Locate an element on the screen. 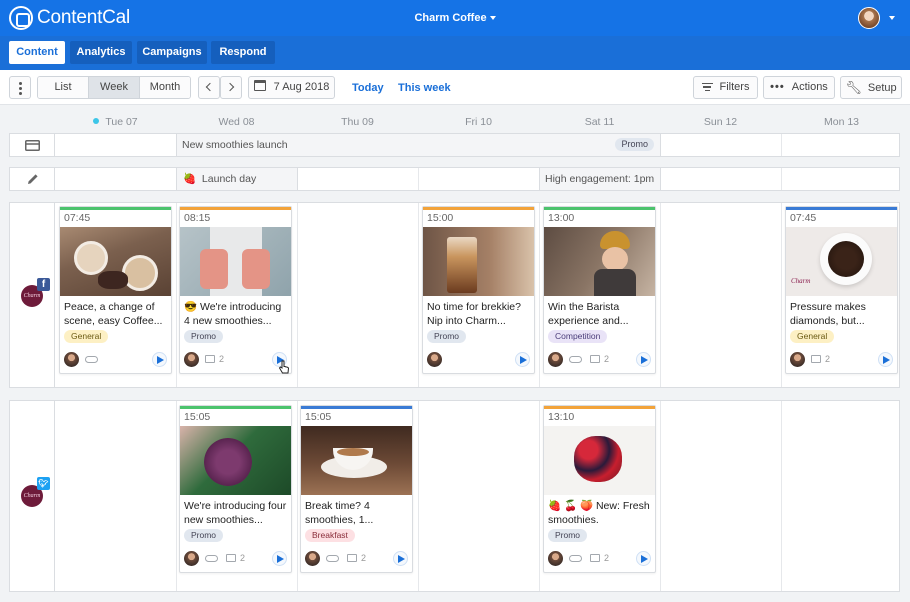  note-engagement-label: High engagement: 1pm is located at coordinates (600, 179).